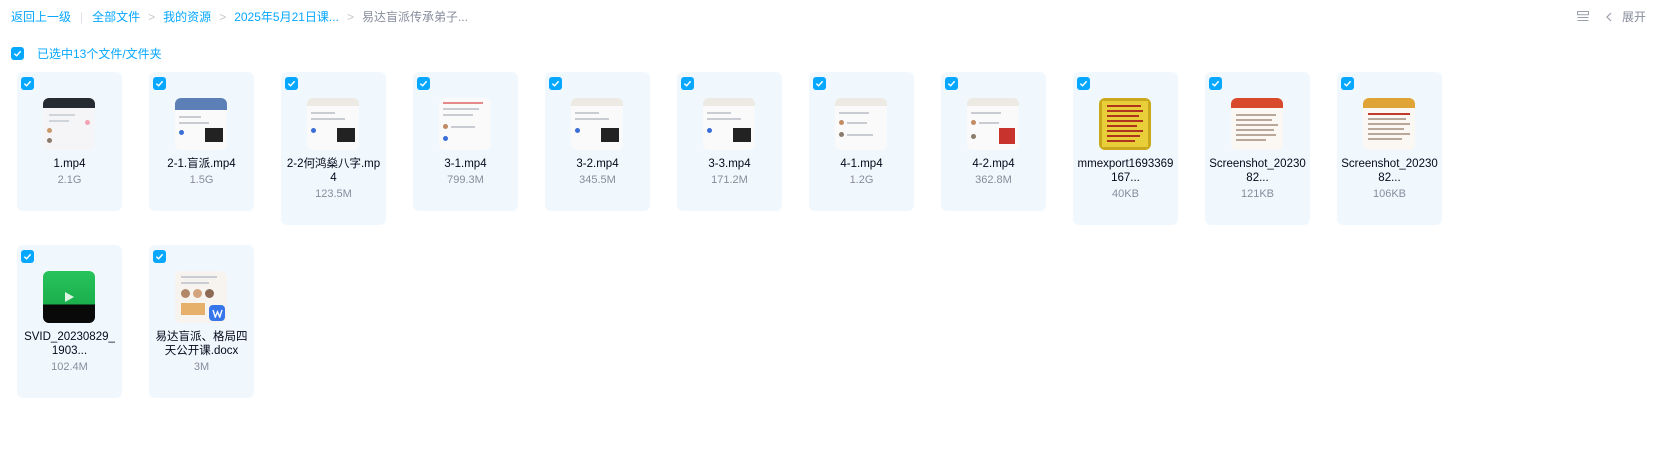 This screenshot has height=463, width=1664. What do you see at coordinates (1257, 194) in the screenshot?
I see `file-size: 121KB` at bounding box center [1257, 194].